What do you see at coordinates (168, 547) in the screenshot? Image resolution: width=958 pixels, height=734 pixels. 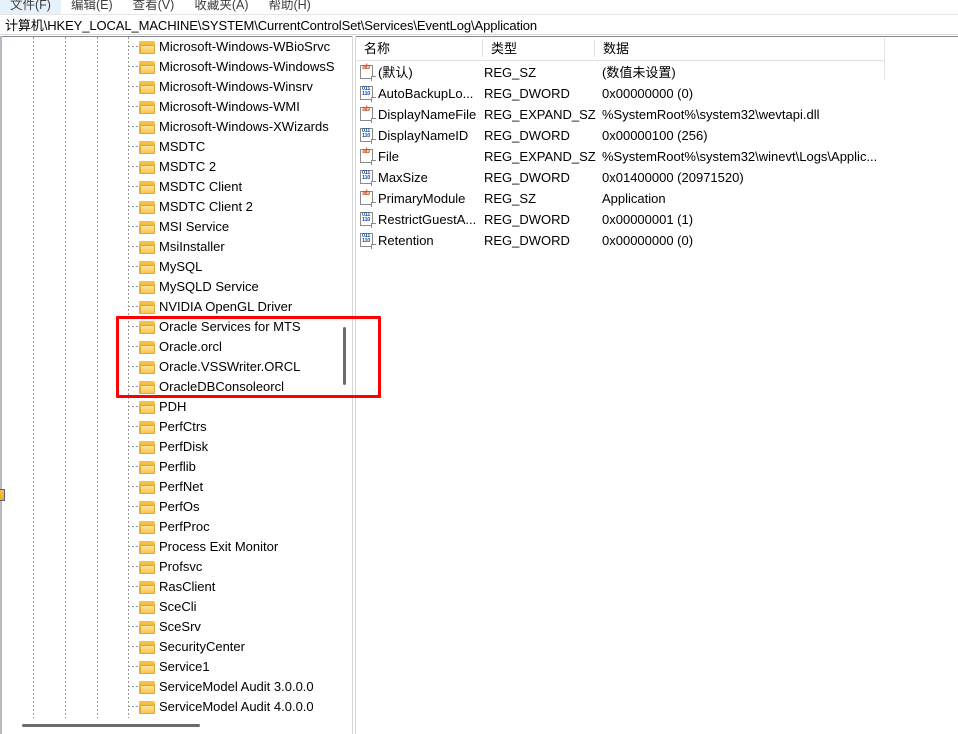 I see `tree-node: Process Exit Monitor` at bounding box center [168, 547].